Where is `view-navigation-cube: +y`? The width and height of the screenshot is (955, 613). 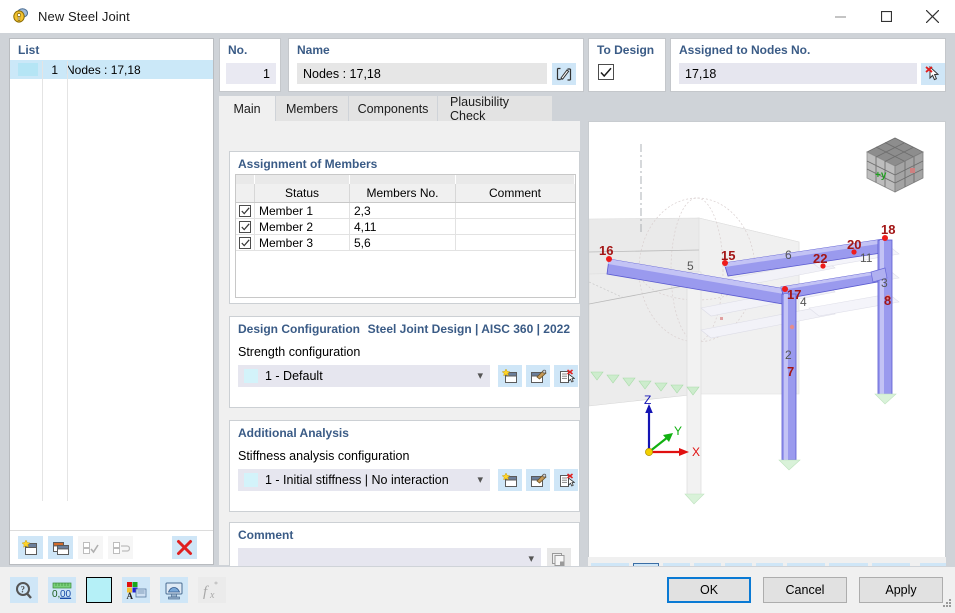 view-navigation-cube: +y is located at coordinates (895, 166).